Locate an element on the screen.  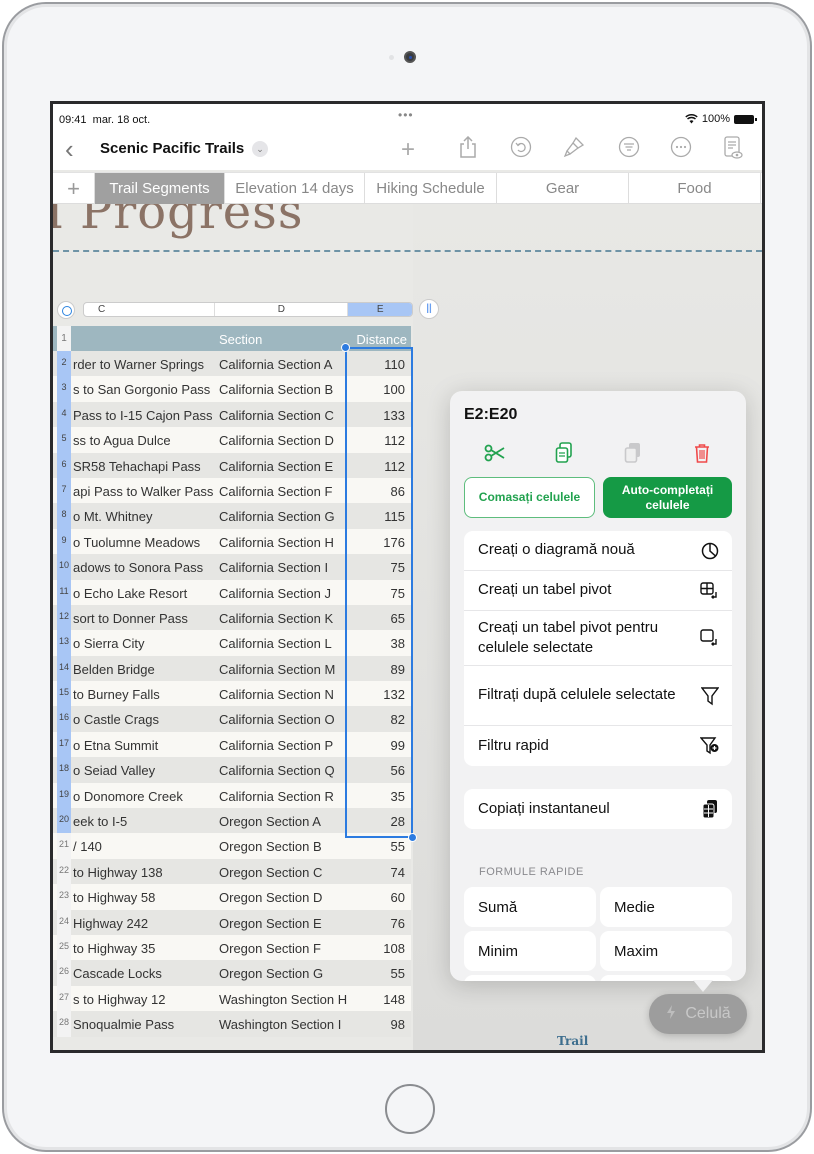
cell-section: California Section P is located at coordinates (276, 745).